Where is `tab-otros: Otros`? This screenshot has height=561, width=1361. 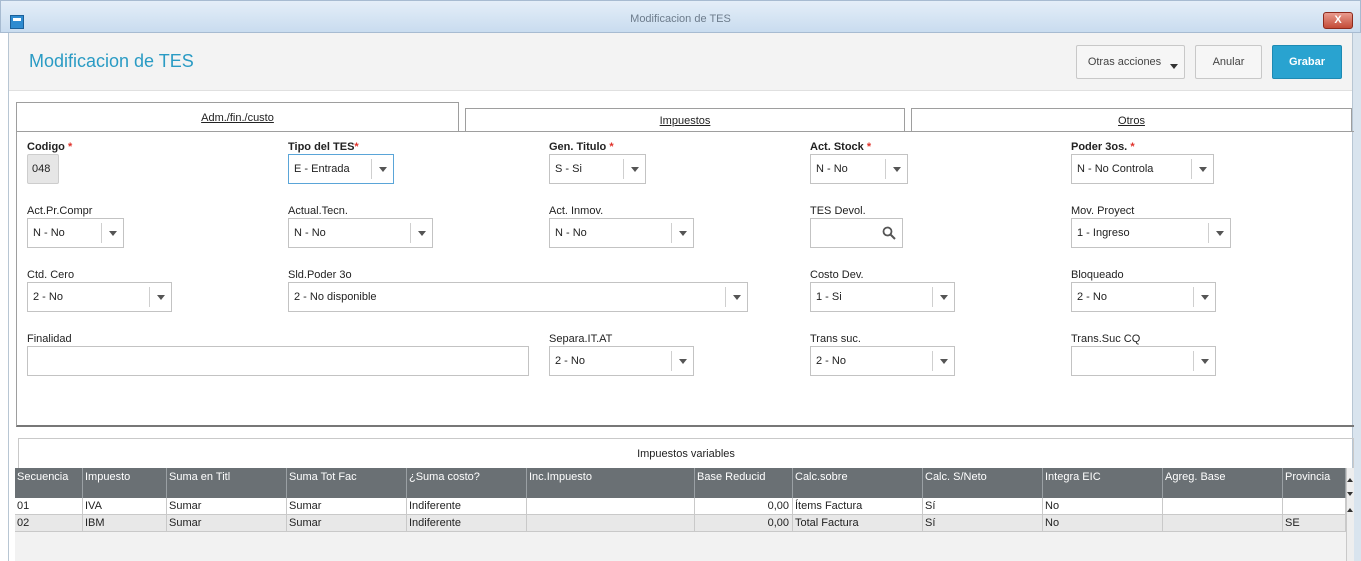 tab-otros: Otros is located at coordinates (1131, 120).